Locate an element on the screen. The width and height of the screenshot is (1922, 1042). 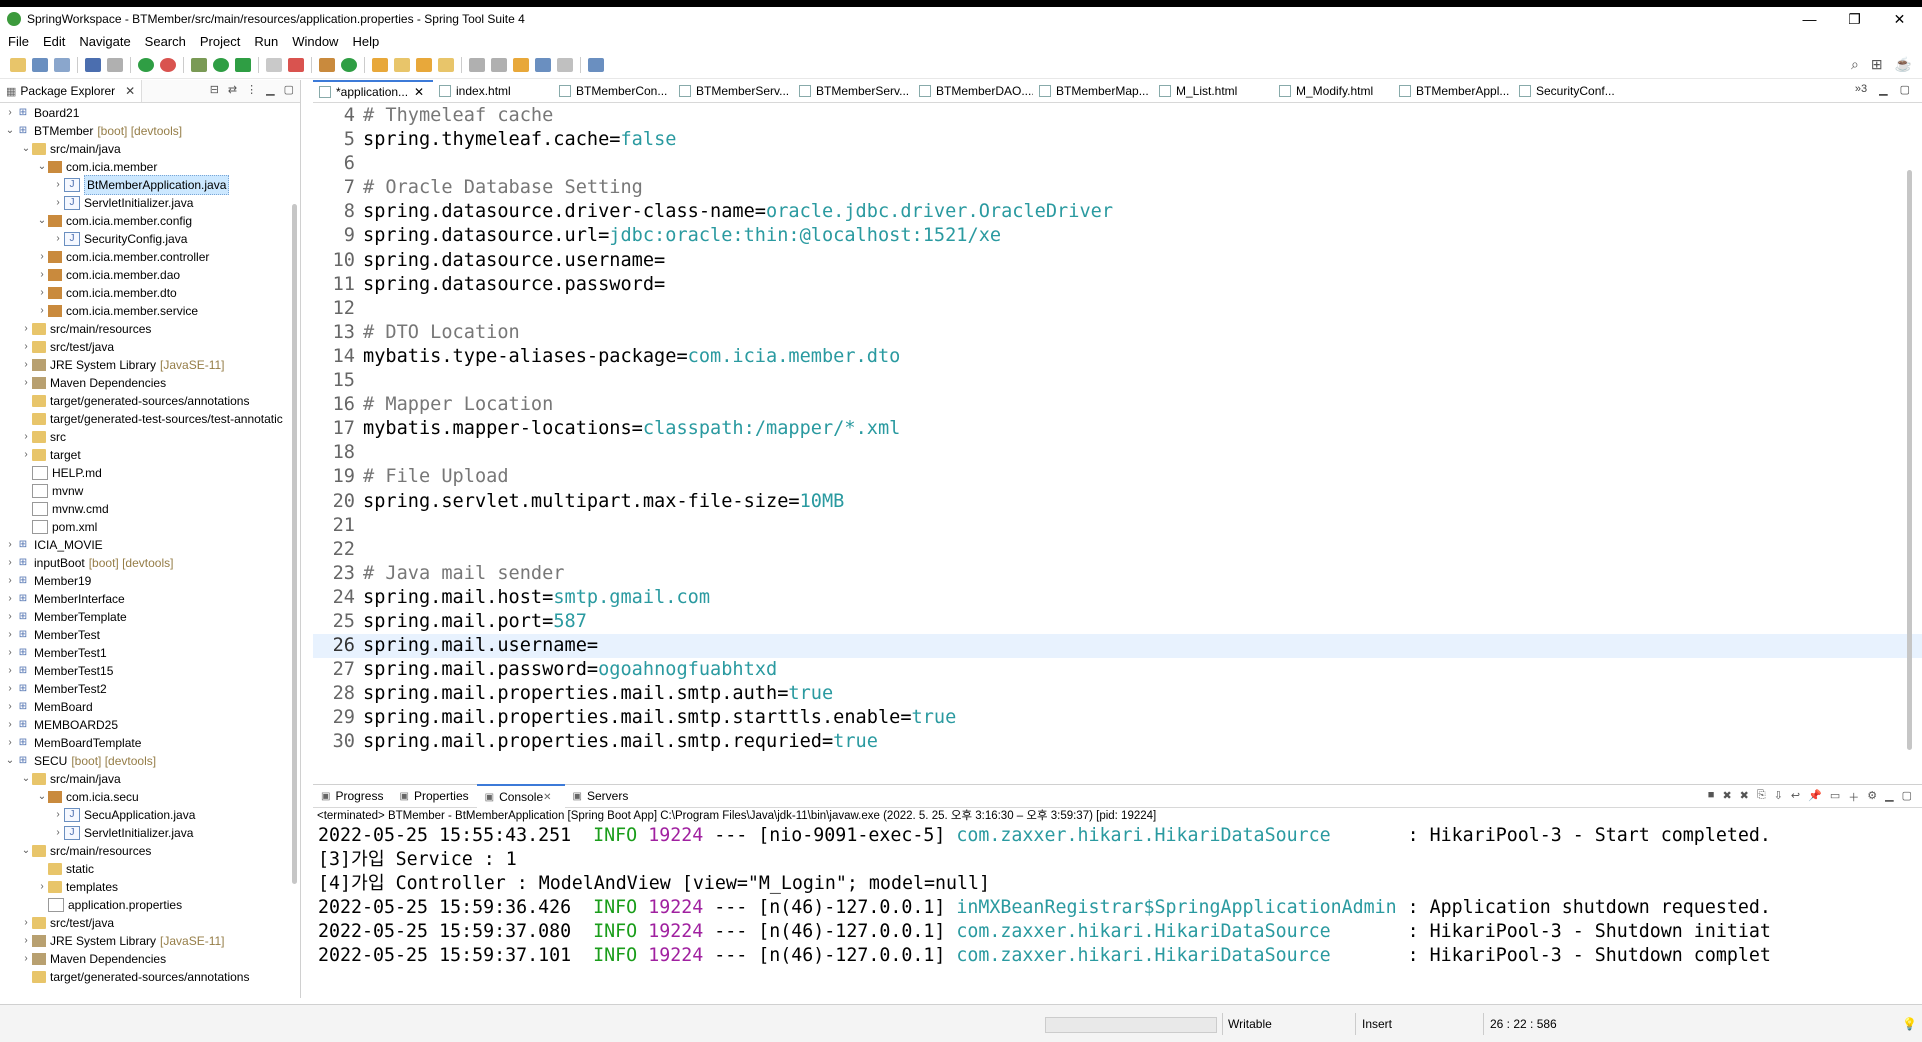
remove-launch-icon: ✖ is located at coordinates (1726, 797).